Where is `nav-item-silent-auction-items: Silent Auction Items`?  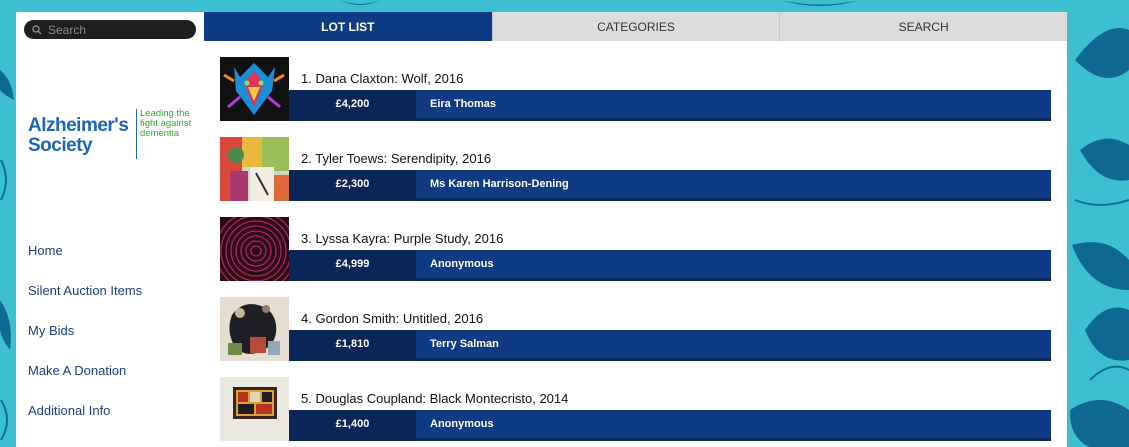 nav-item-silent-auction-items: Silent Auction Items is located at coordinates (85, 302).